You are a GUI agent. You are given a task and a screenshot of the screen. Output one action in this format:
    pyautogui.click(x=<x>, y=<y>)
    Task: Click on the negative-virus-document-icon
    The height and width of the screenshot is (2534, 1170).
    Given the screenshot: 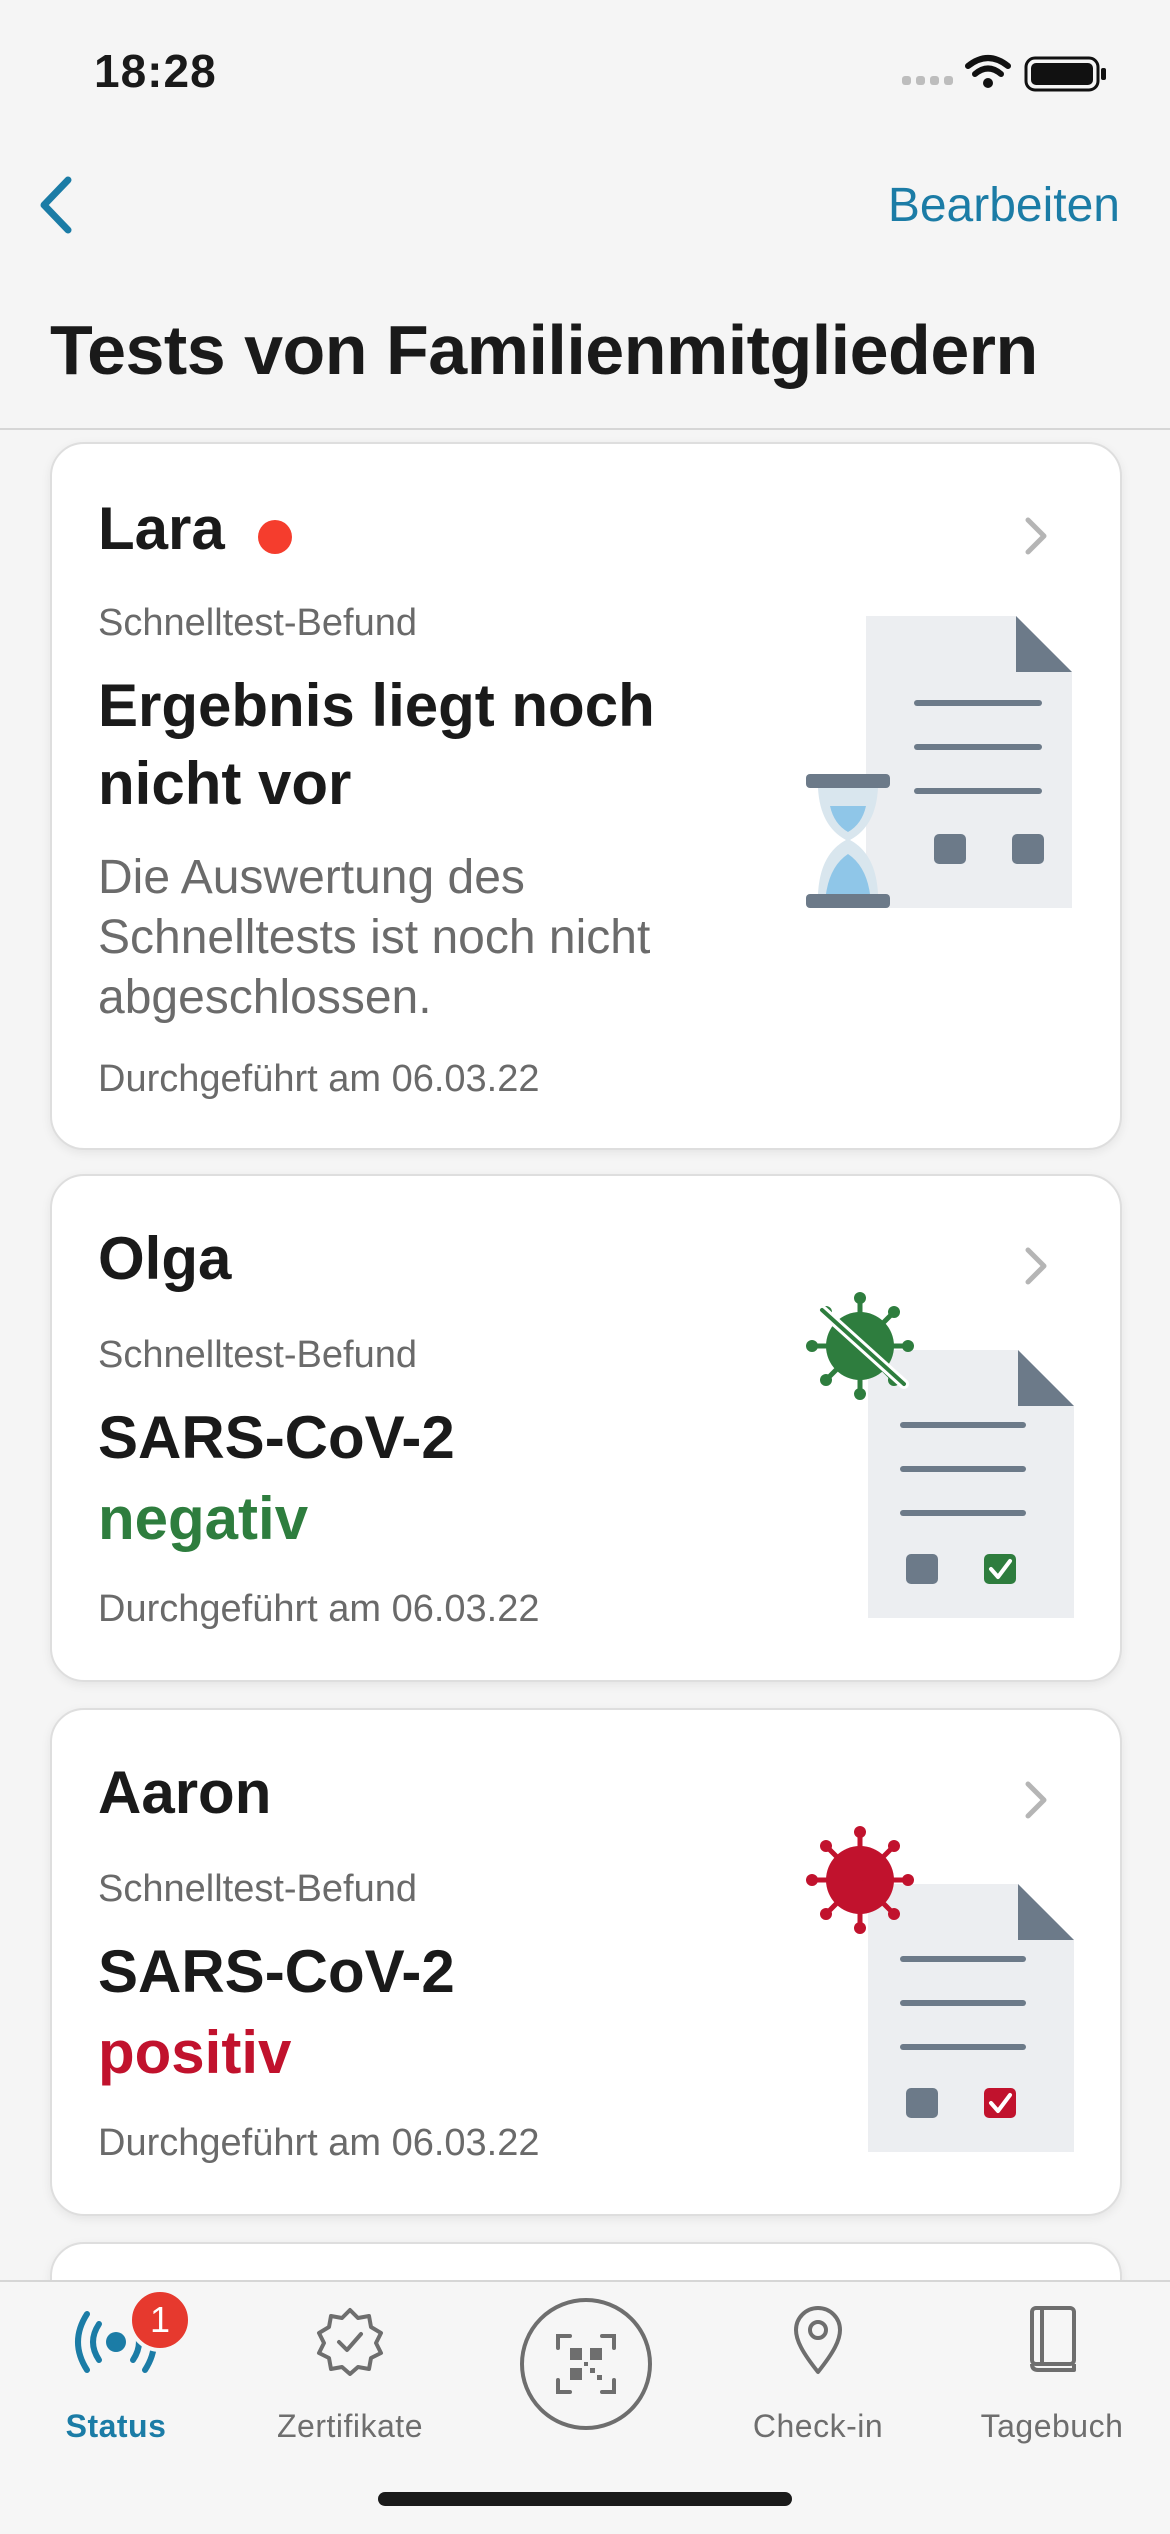 What is the action you would take?
    pyautogui.click(x=940, y=1455)
    